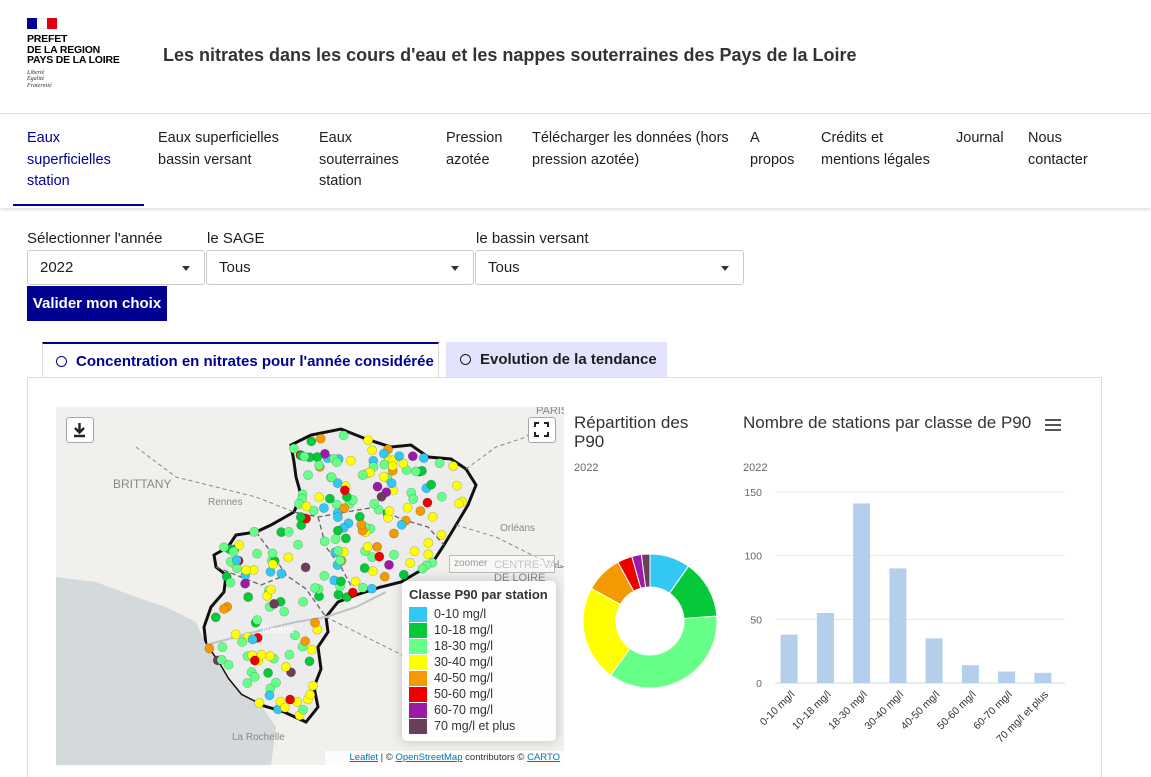 The image size is (1151, 777). Describe the element at coordinates (556, 360) in the screenshot. I see `tab-evolution: Evolution de la tendance` at that location.